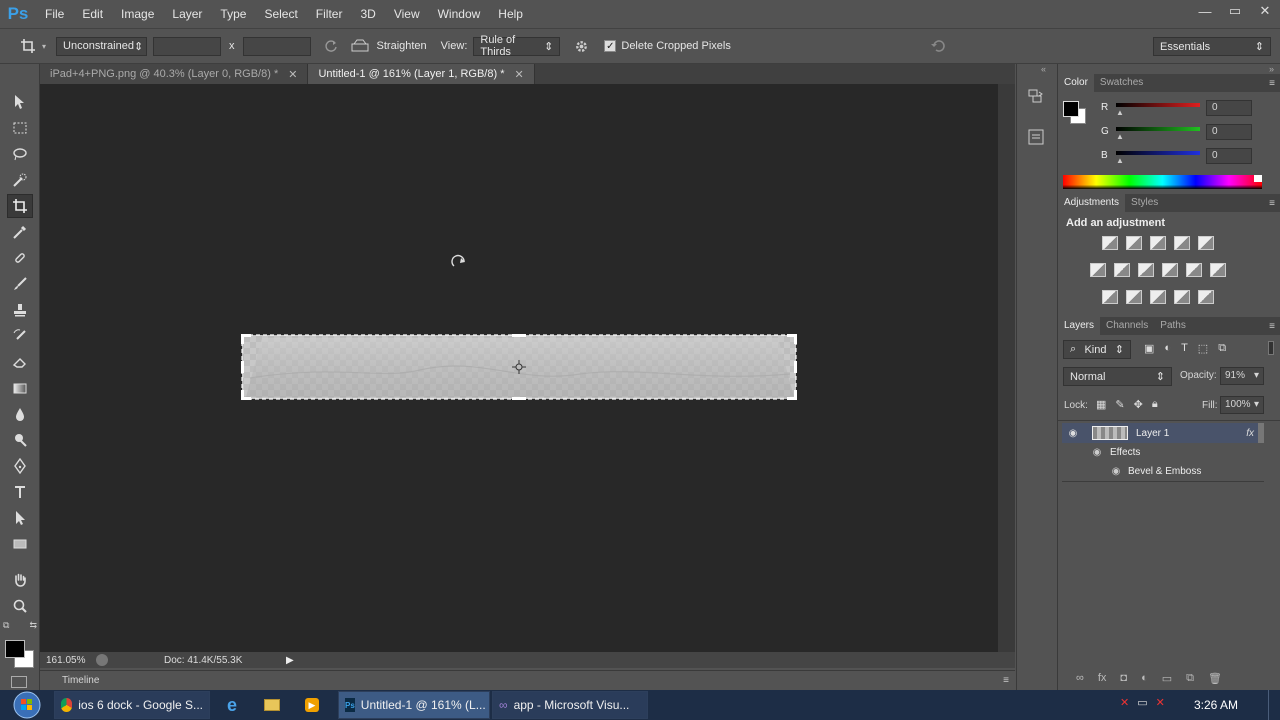 The image size is (1280, 720). Describe the element at coordinates (1222, 348) in the screenshot. I see `smart-object-filter-icon: ⧉` at that location.